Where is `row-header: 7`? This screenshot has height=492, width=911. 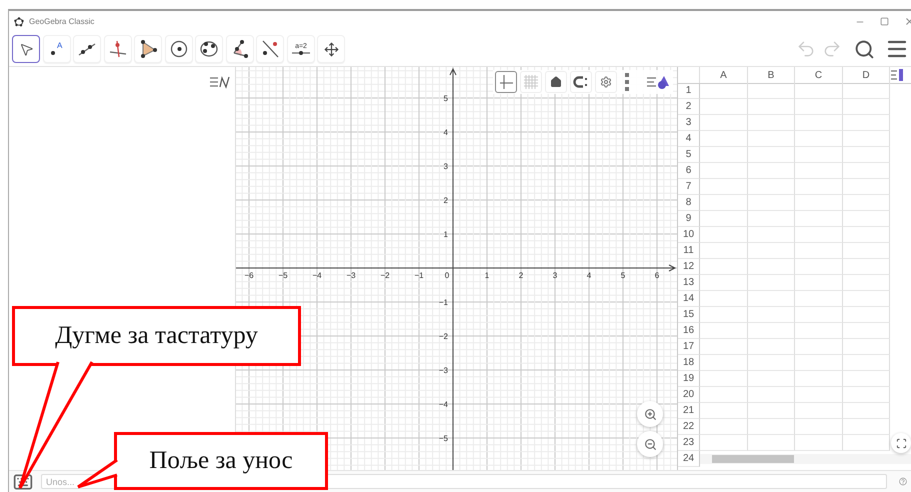 row-header: 7 is located at coordinates (689, 187).